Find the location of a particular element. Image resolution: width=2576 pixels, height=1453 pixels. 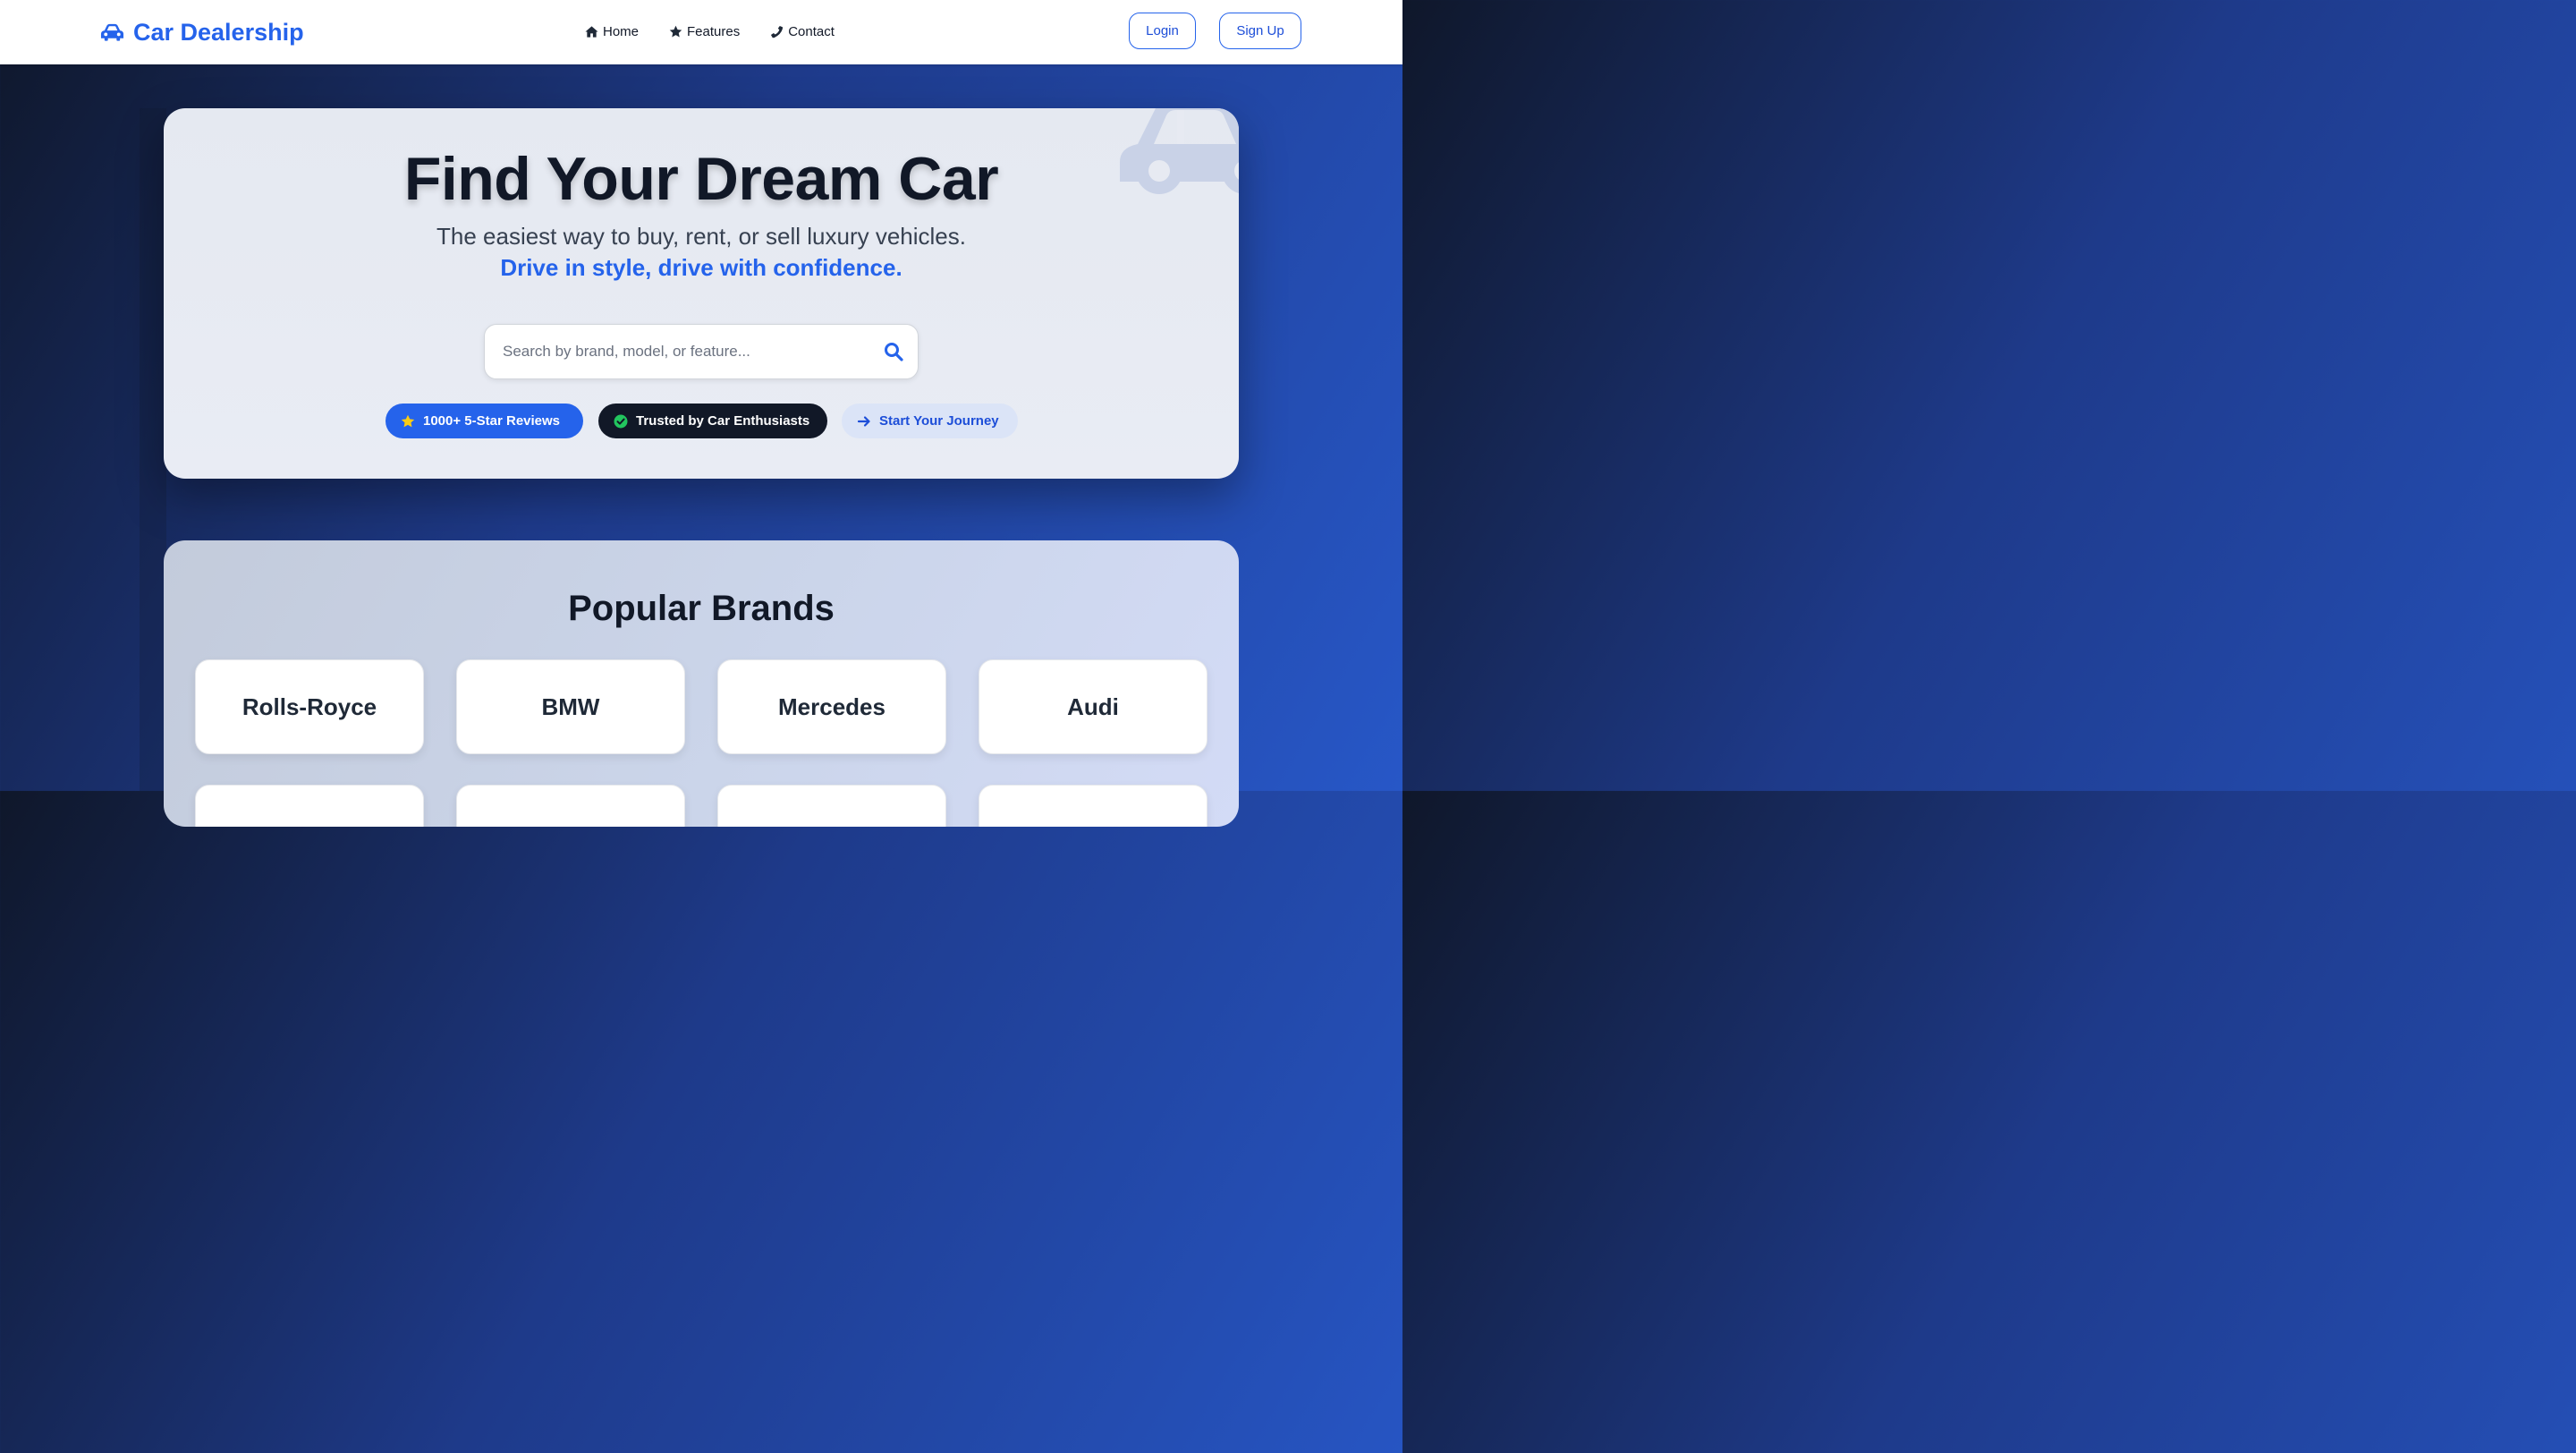

nav-links: Home Features Contact is located at coordinates (710, 31).